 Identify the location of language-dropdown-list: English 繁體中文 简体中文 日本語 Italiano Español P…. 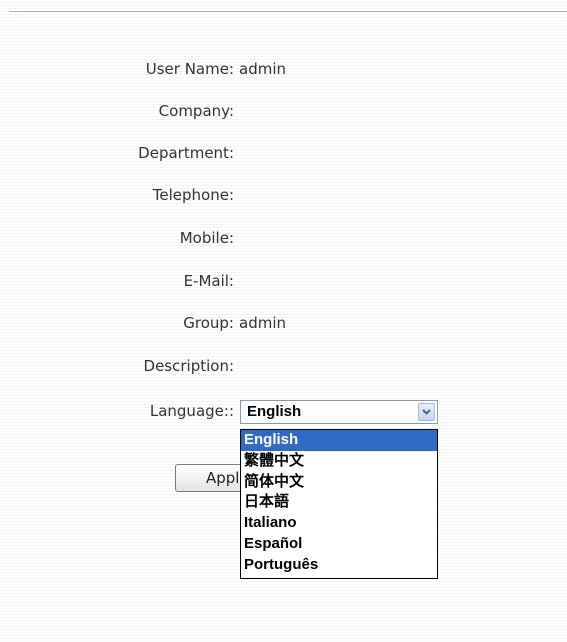
(339, 504).